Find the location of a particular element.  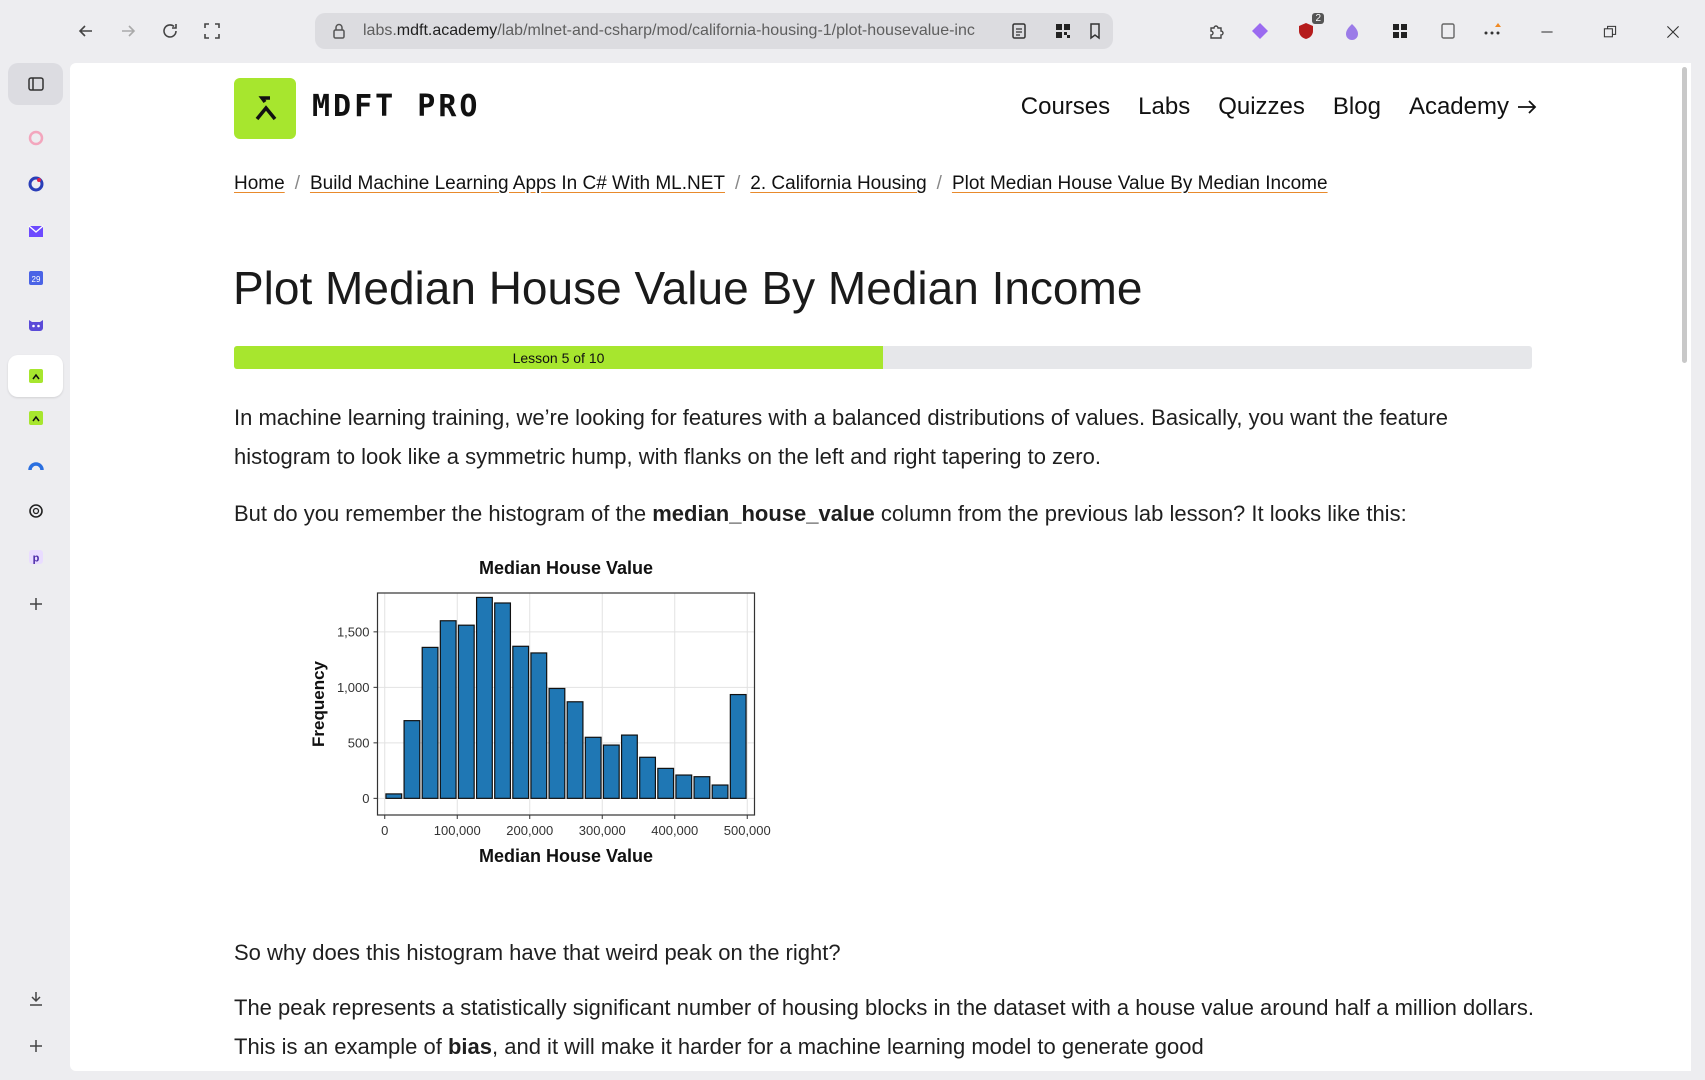

y-axis-label: Frequency is located at coordinates (318, 703).